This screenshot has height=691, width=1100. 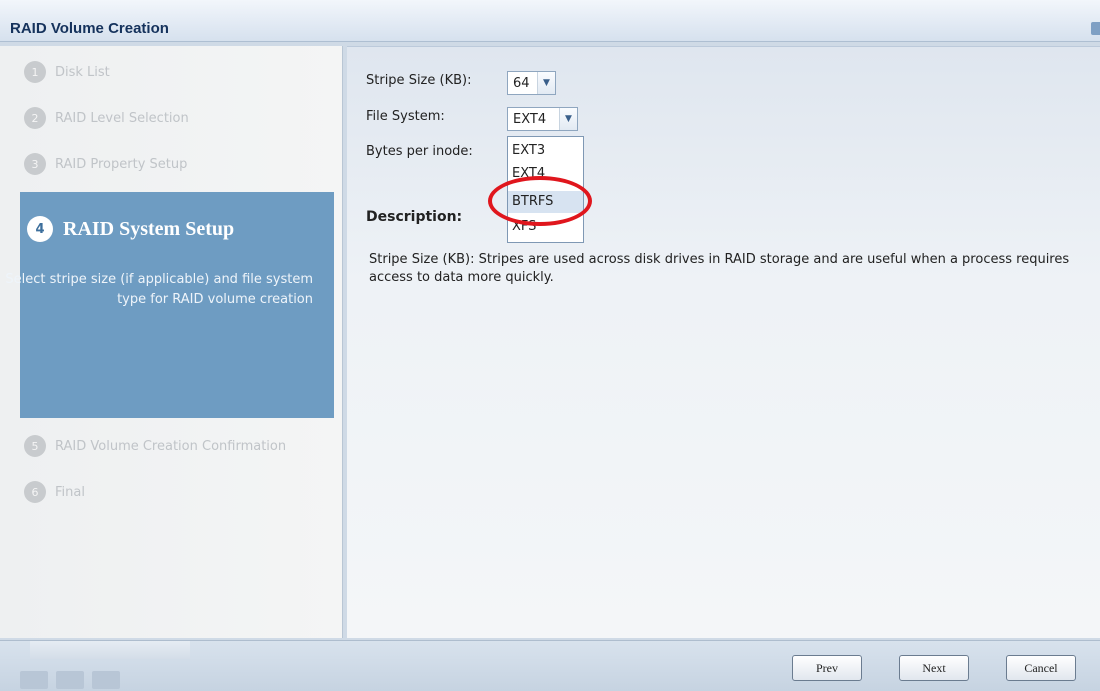 I want to click on wizard-button-bar: Prev Next Cancel, so click(x=550, y=665).